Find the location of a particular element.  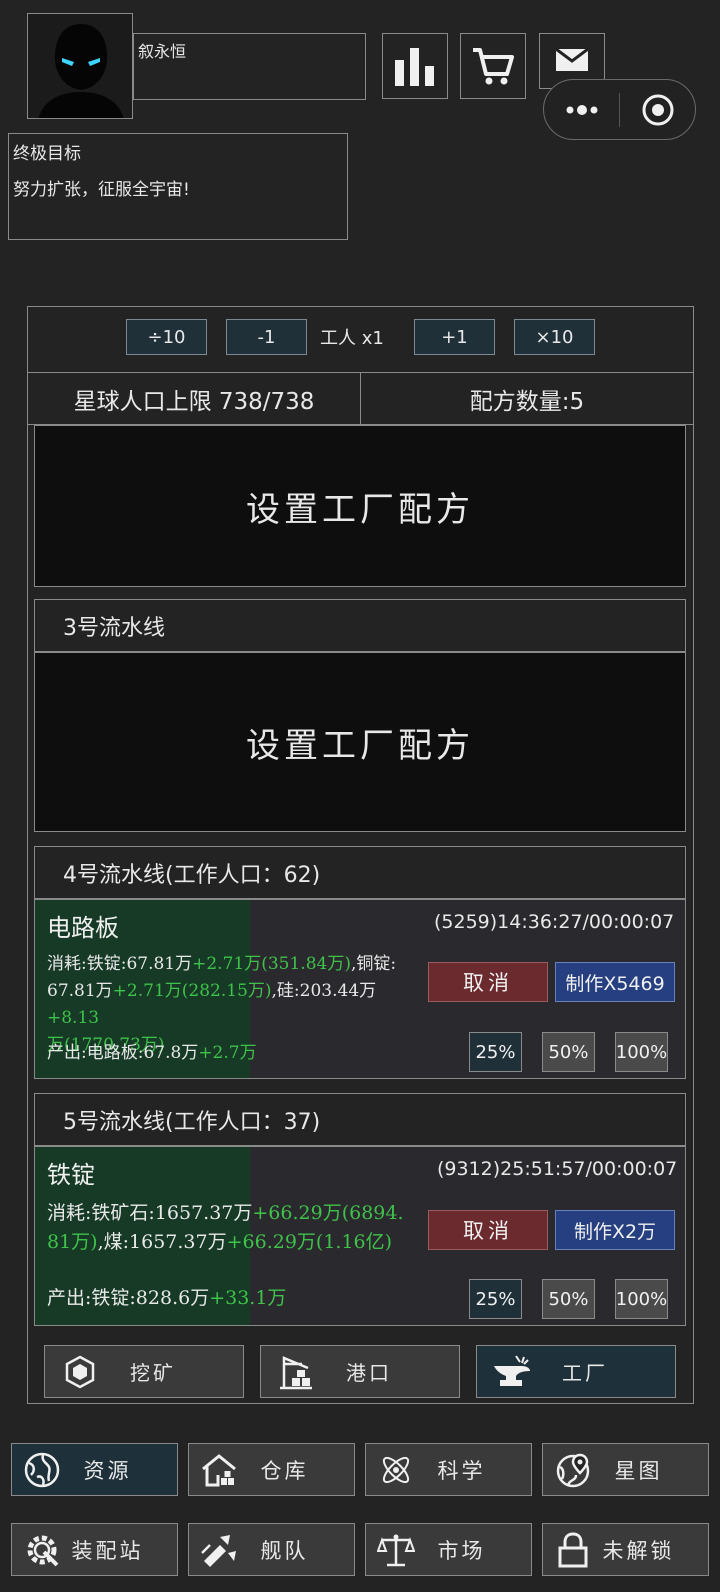

line-5-output: 产出:铁锭:828.6万+33.1万 is located at coordinates (166, 1298).